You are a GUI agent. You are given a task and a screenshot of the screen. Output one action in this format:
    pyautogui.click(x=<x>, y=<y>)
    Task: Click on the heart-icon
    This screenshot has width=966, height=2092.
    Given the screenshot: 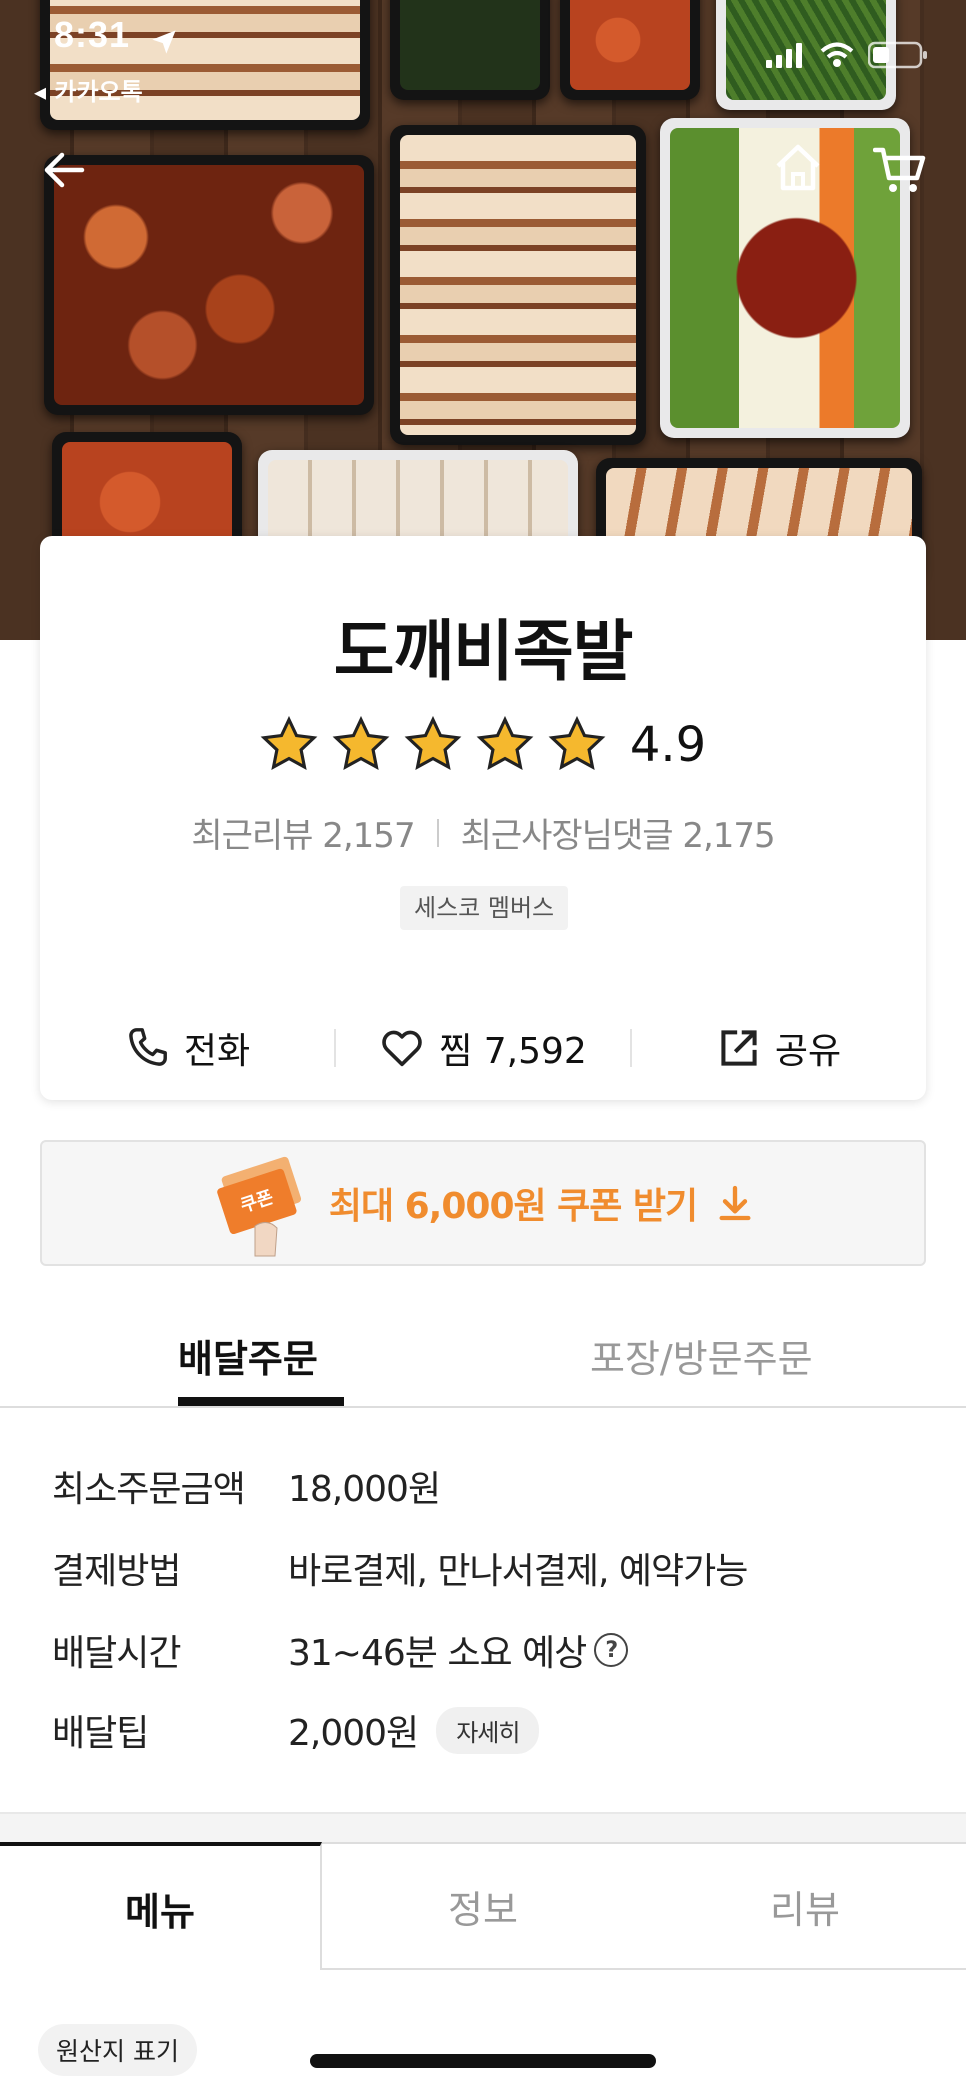 What is the action you would take?
    pyautogui.click(x=402, y=1048)
    